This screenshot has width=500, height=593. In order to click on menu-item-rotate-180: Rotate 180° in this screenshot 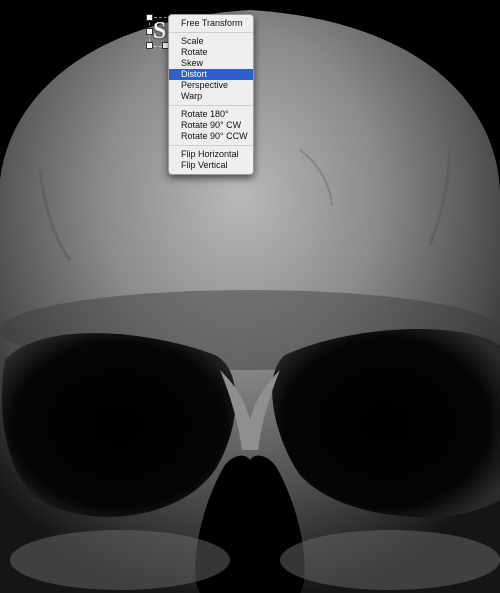, I will do `click(211, 114)`.